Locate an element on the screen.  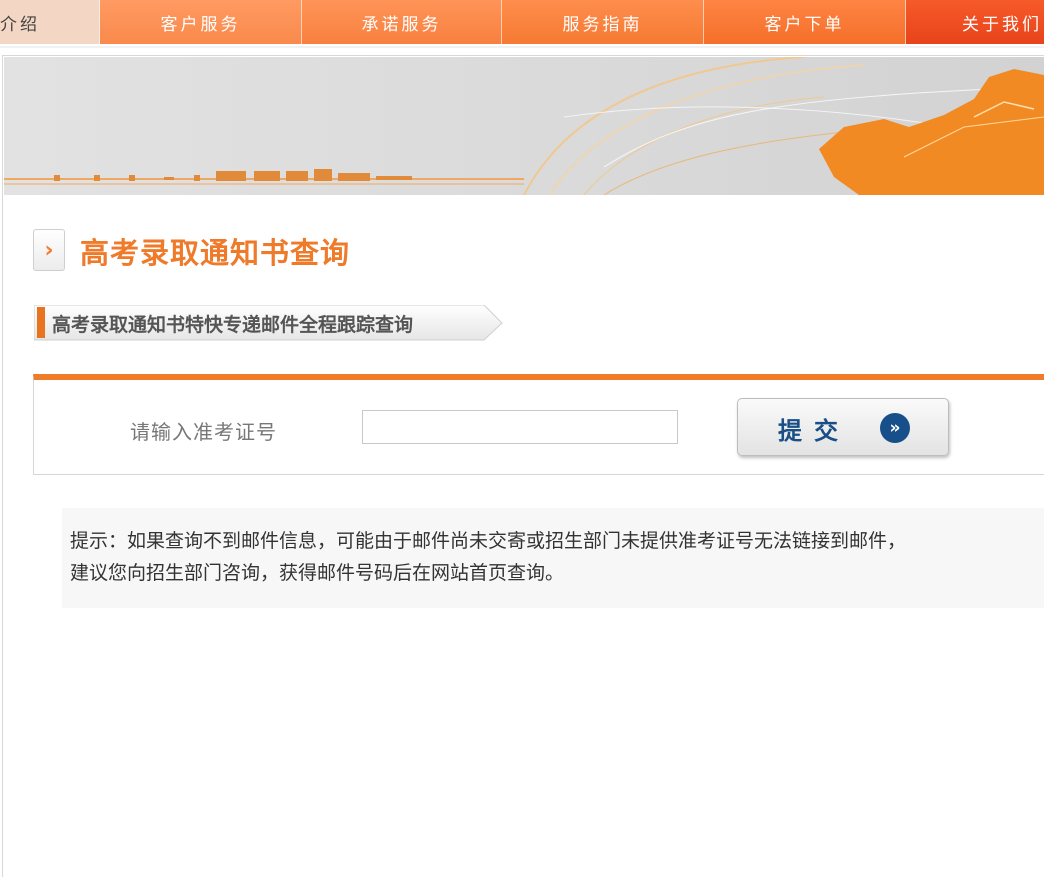
top-nav: 介绍 客户服务 承诺服务 服务指南 客户下单 关于我们 is located at coordinates (522, 24).